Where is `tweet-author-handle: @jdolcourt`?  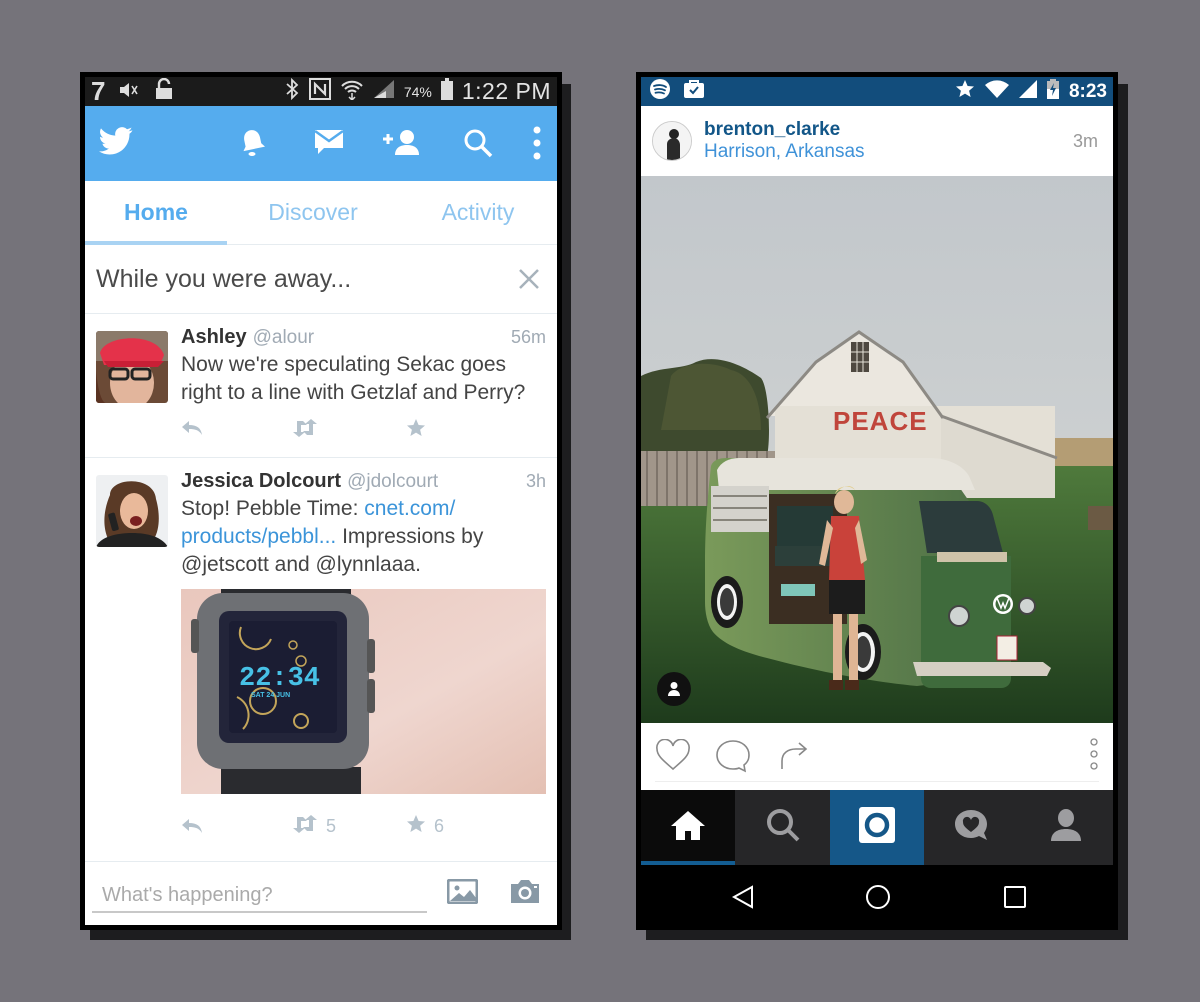
tweet-author-handle: @jdolcourt is located at coordinates (392, 482).